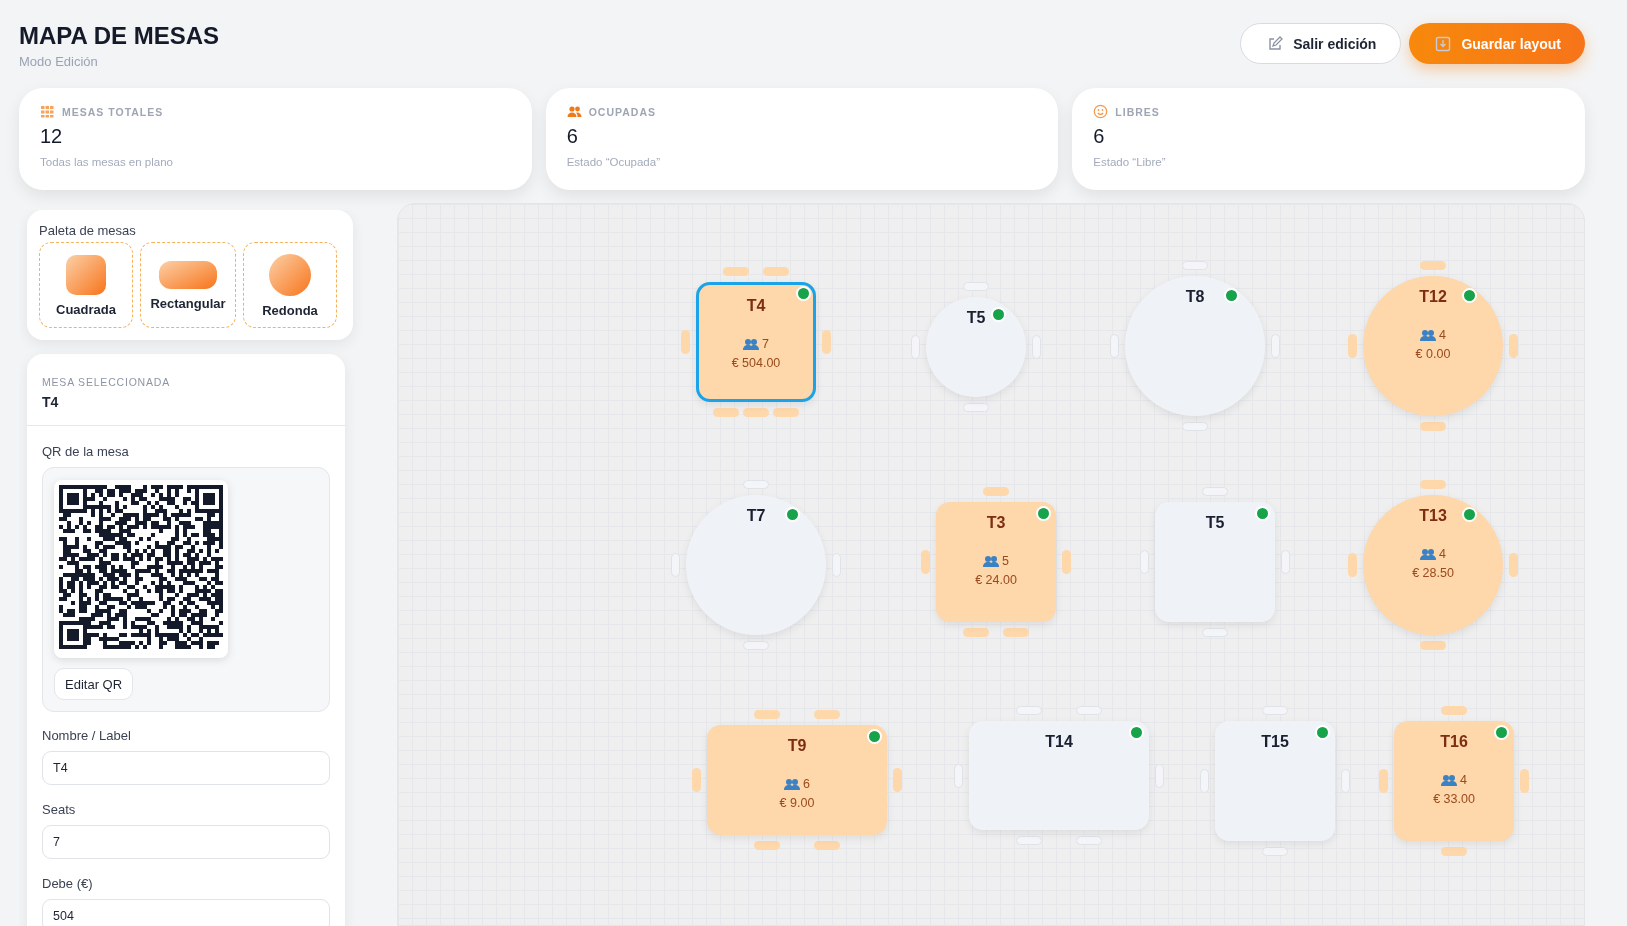 The image size is (1627, 926). Describe the element at coordinates (1275, 742) in the screenshot. I see `table-label: T15` at that location.